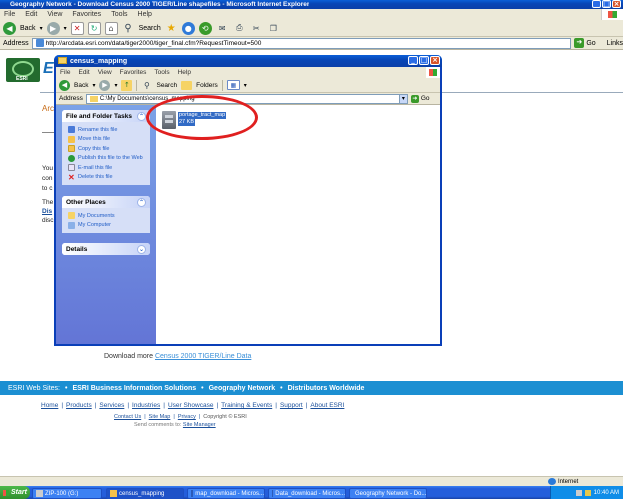  I want to click on maximize-button: □, so click(606, 4).